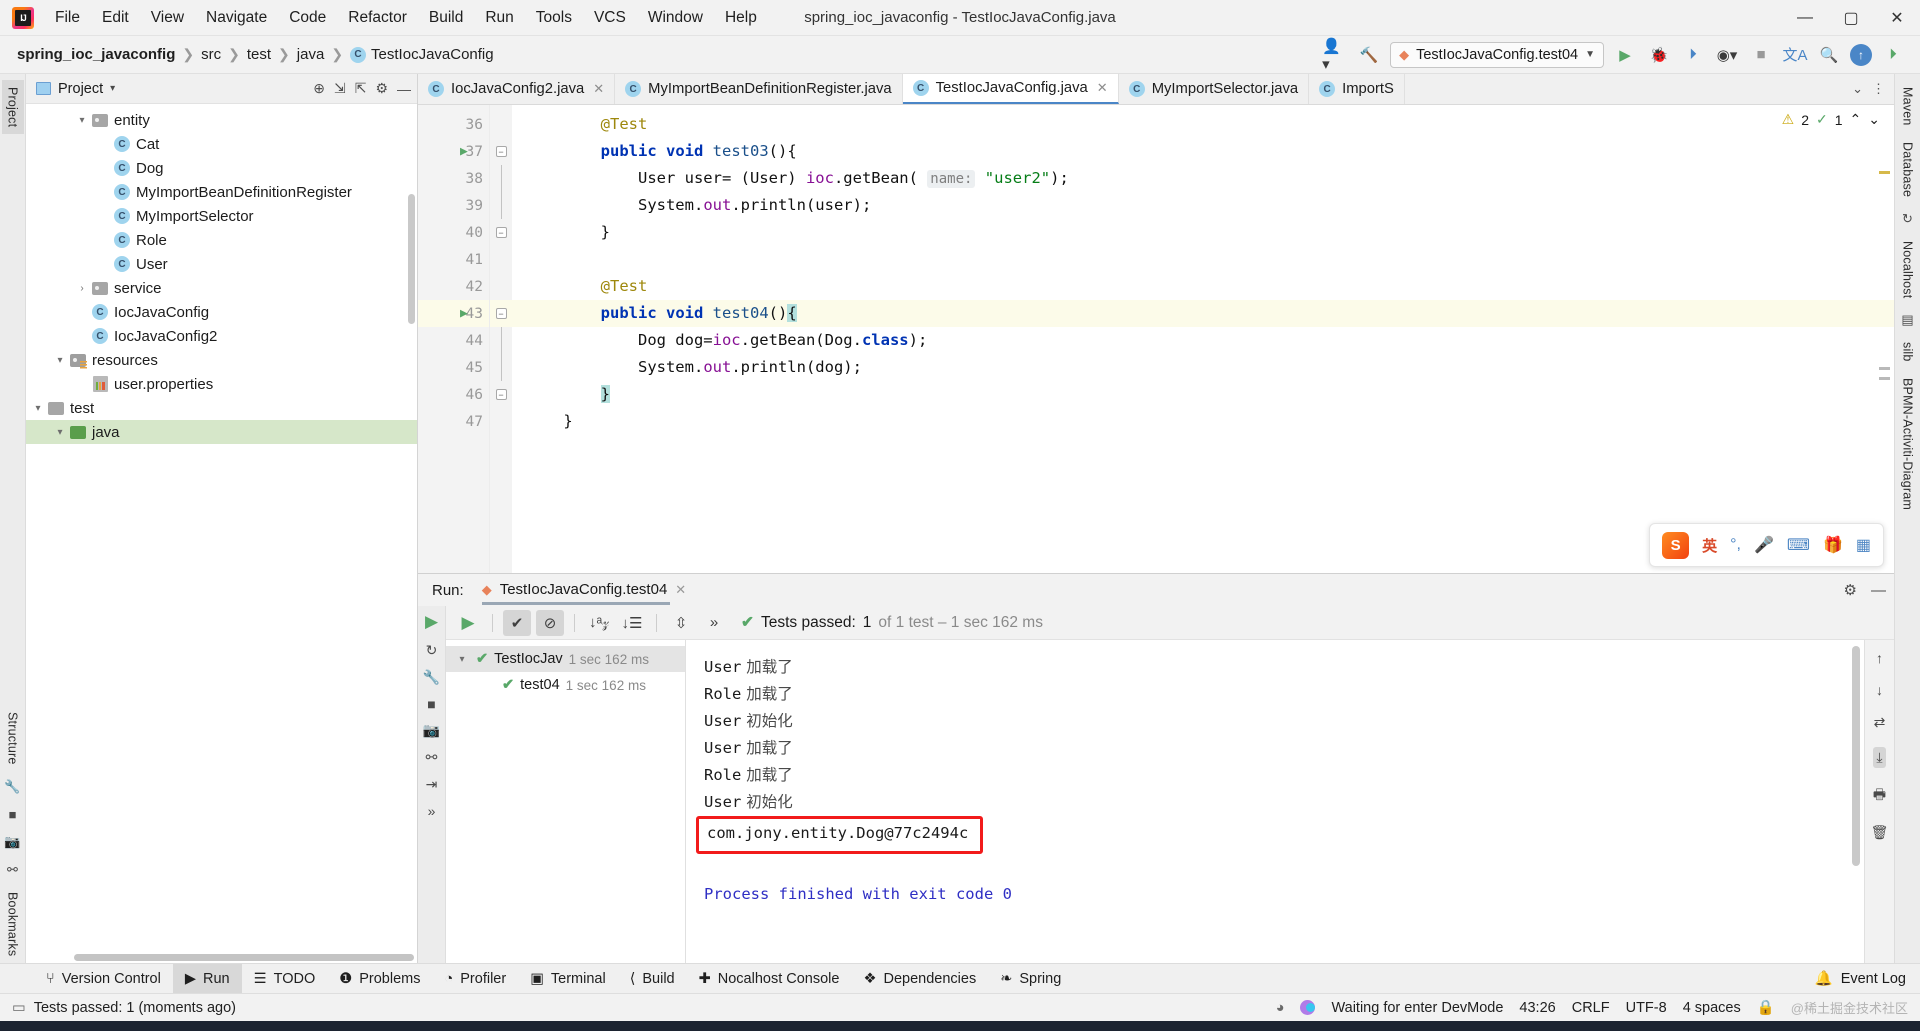  What do you see at coordinates (598, 89) in the screenshot?
I see `close-icon: ✕` at bounding box center [598, 89].